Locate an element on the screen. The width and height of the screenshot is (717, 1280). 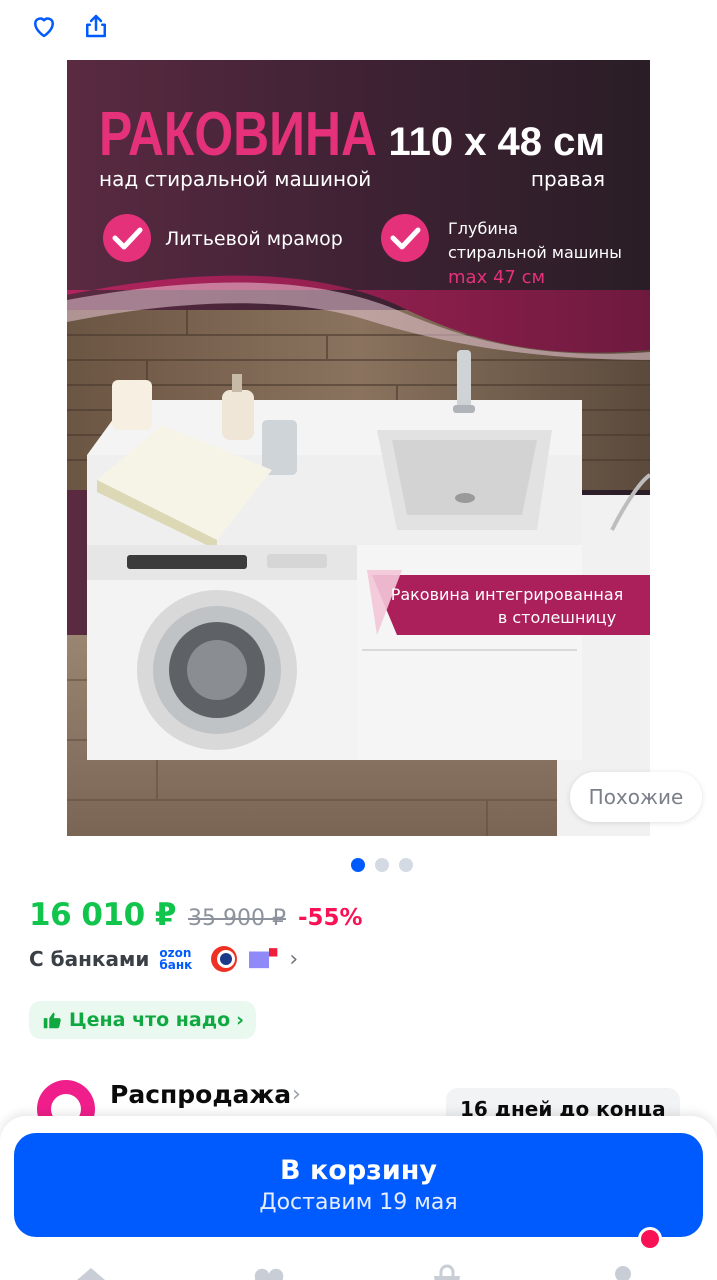
banner-line-2: в столешницу is located at coordinates (557, 617).